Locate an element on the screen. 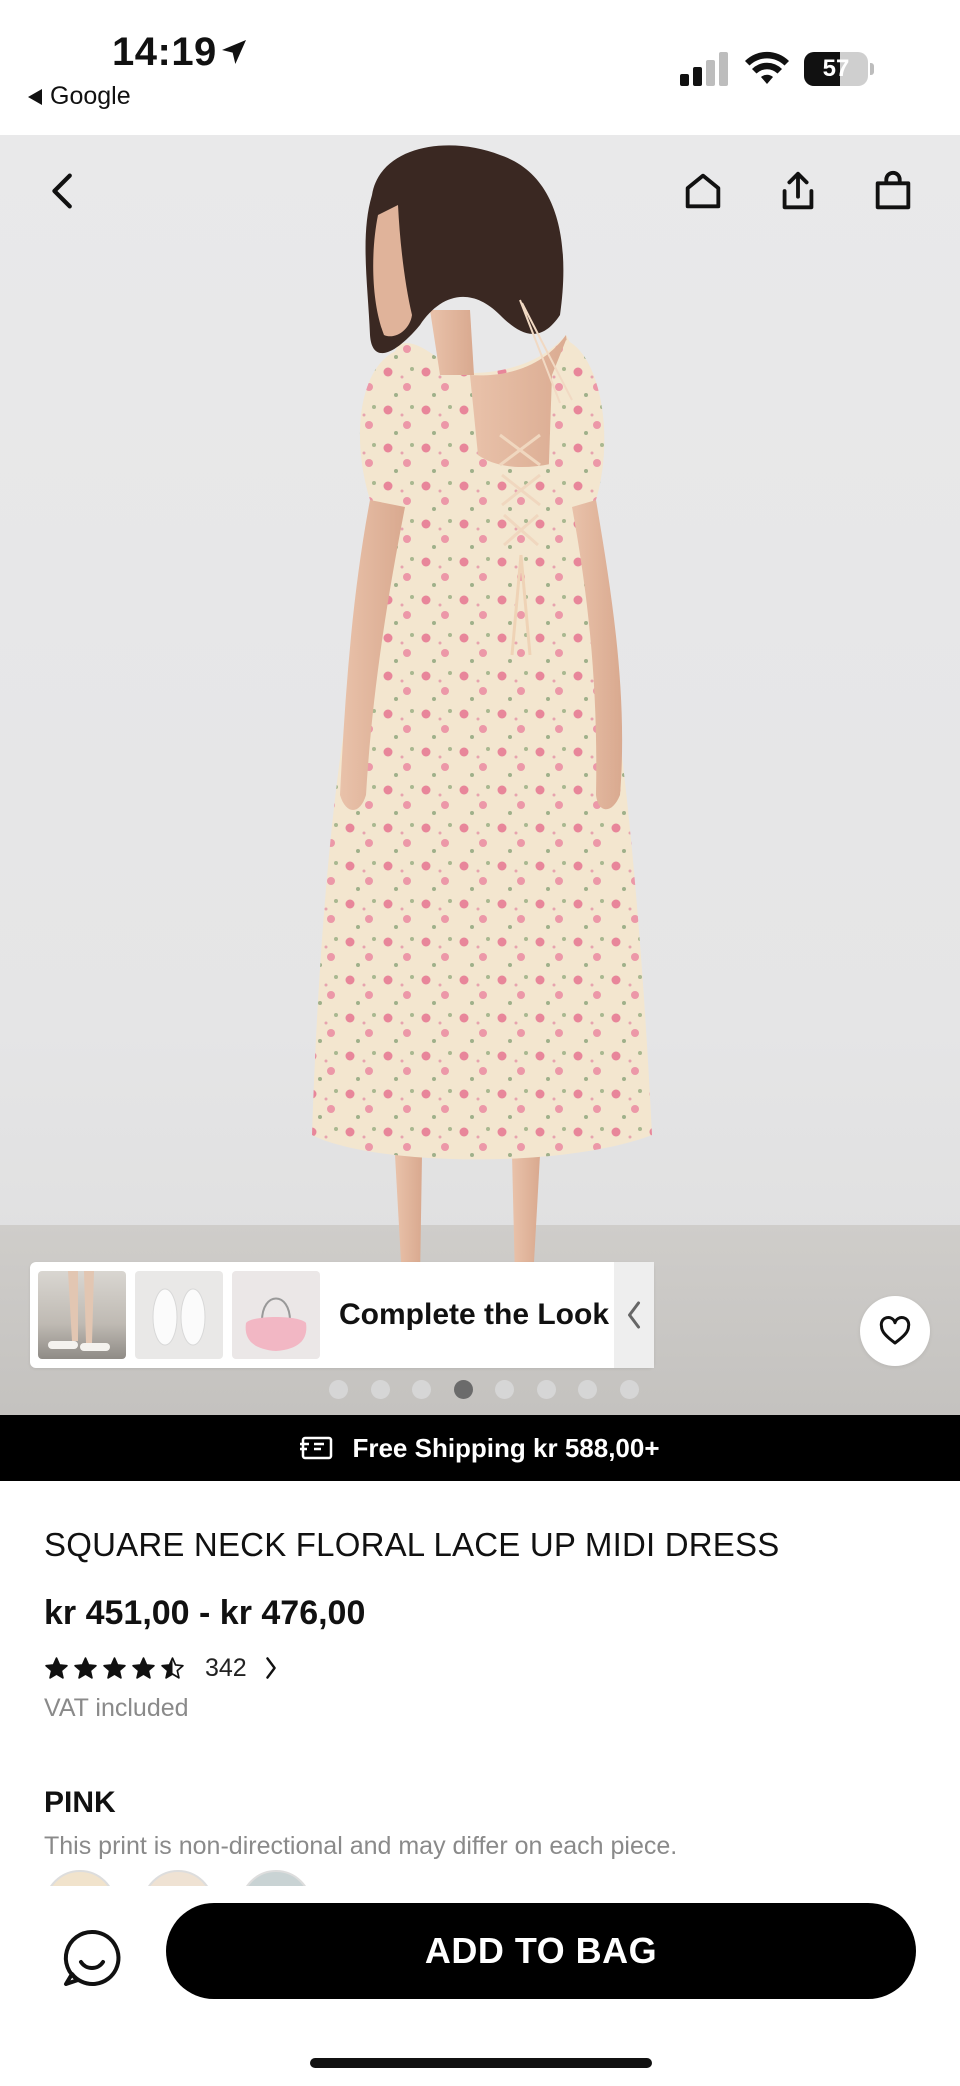 The width and height of the screenshot is (960, 2086). rating-reviews-link: 342 is located at coordinates (161, 1668).